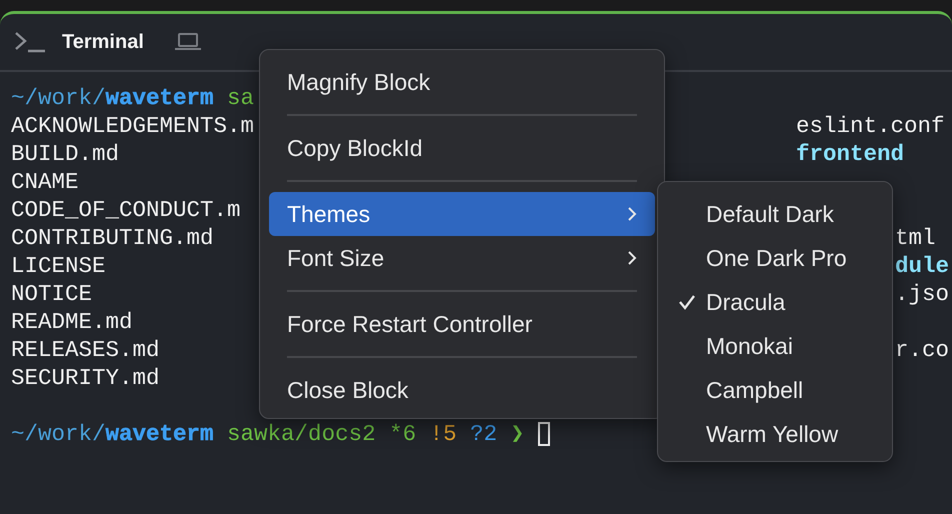 The width and height of the screenshot is (952, 514). I want to click on directory-name: frontend, so click(850, 154).